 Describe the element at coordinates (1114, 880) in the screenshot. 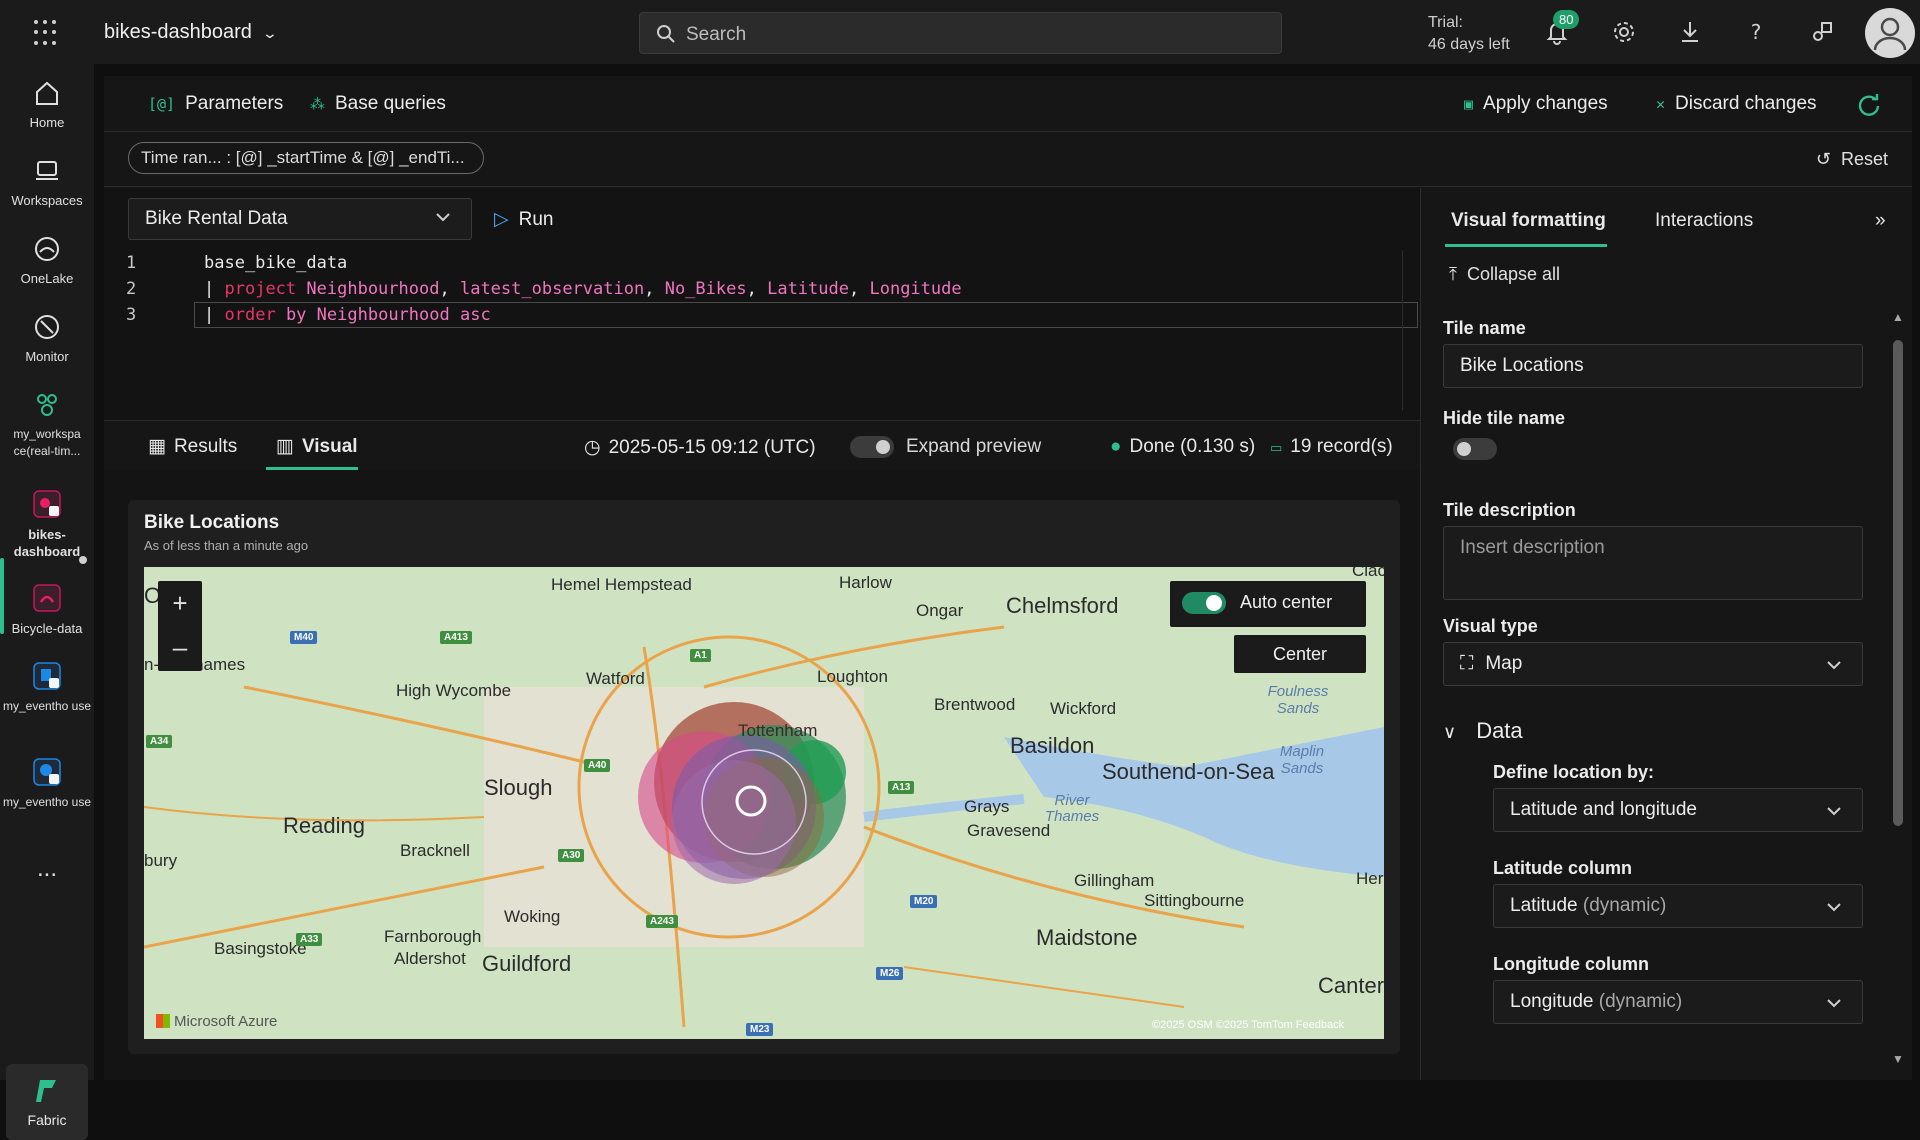

I see `place-label: Gillingham` at that location.